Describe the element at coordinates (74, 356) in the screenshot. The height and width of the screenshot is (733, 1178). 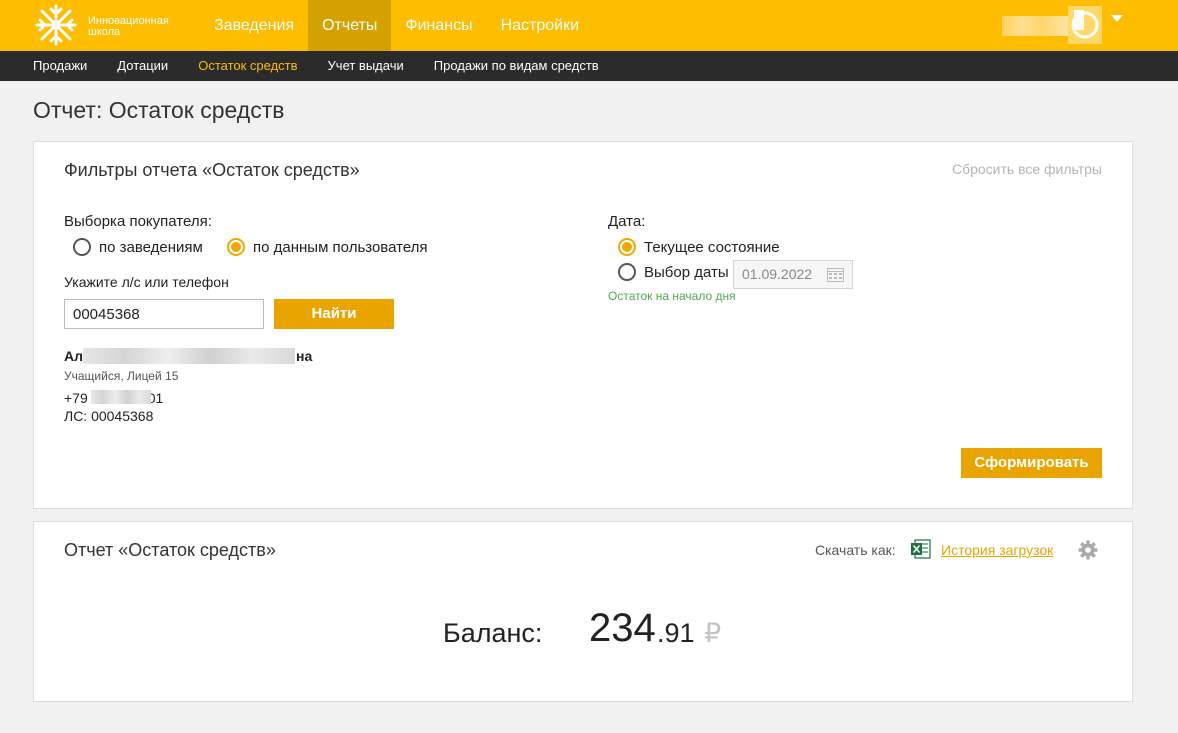
I see `user-name-start: Ал` at that location.